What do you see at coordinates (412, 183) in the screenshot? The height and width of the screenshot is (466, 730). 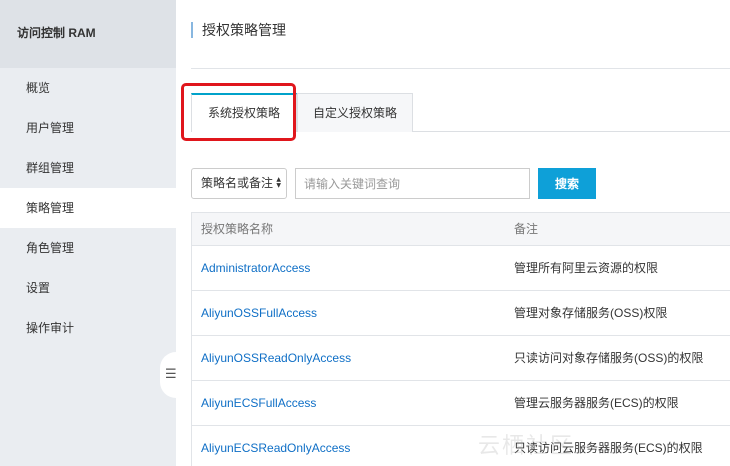 I see `search-input` at bounding box center [412, 183].